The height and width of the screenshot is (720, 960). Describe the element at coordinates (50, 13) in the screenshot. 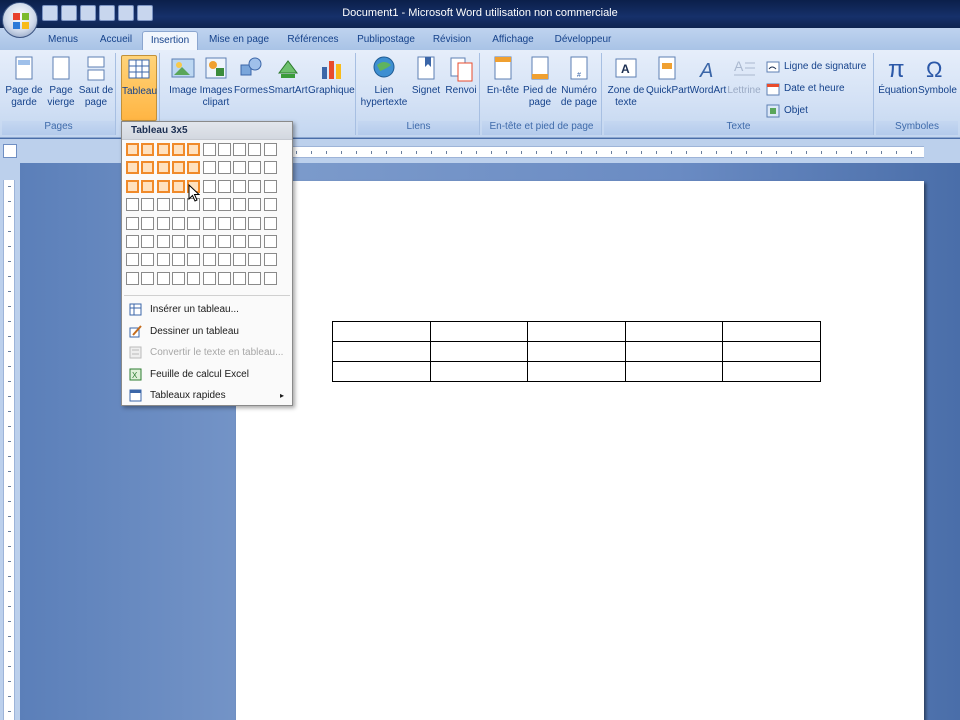

I see `undo-icon` at that location.